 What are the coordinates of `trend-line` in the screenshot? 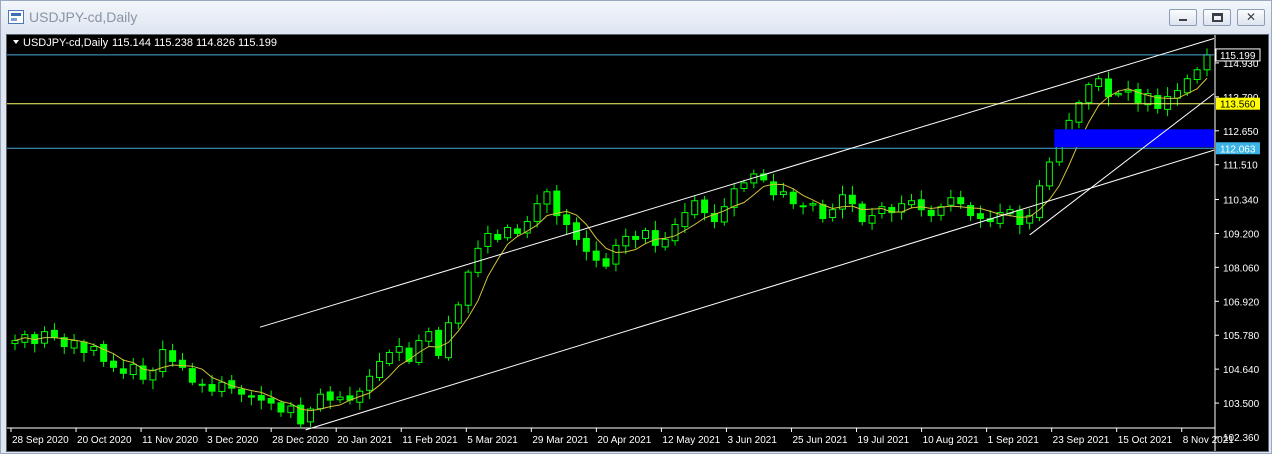 It's located at (1122, 164).